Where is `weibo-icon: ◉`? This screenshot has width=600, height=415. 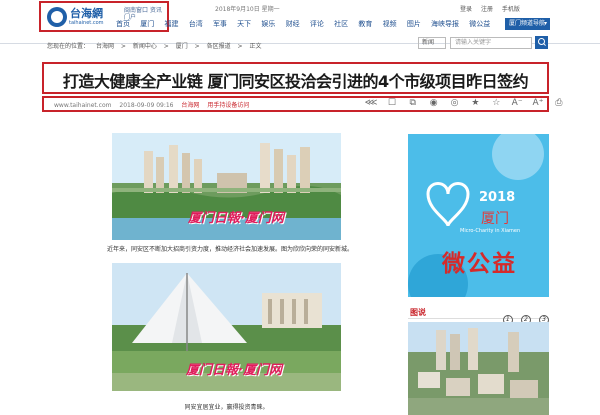
weibo-icon: ◉ is located at coordinates (434, 103).